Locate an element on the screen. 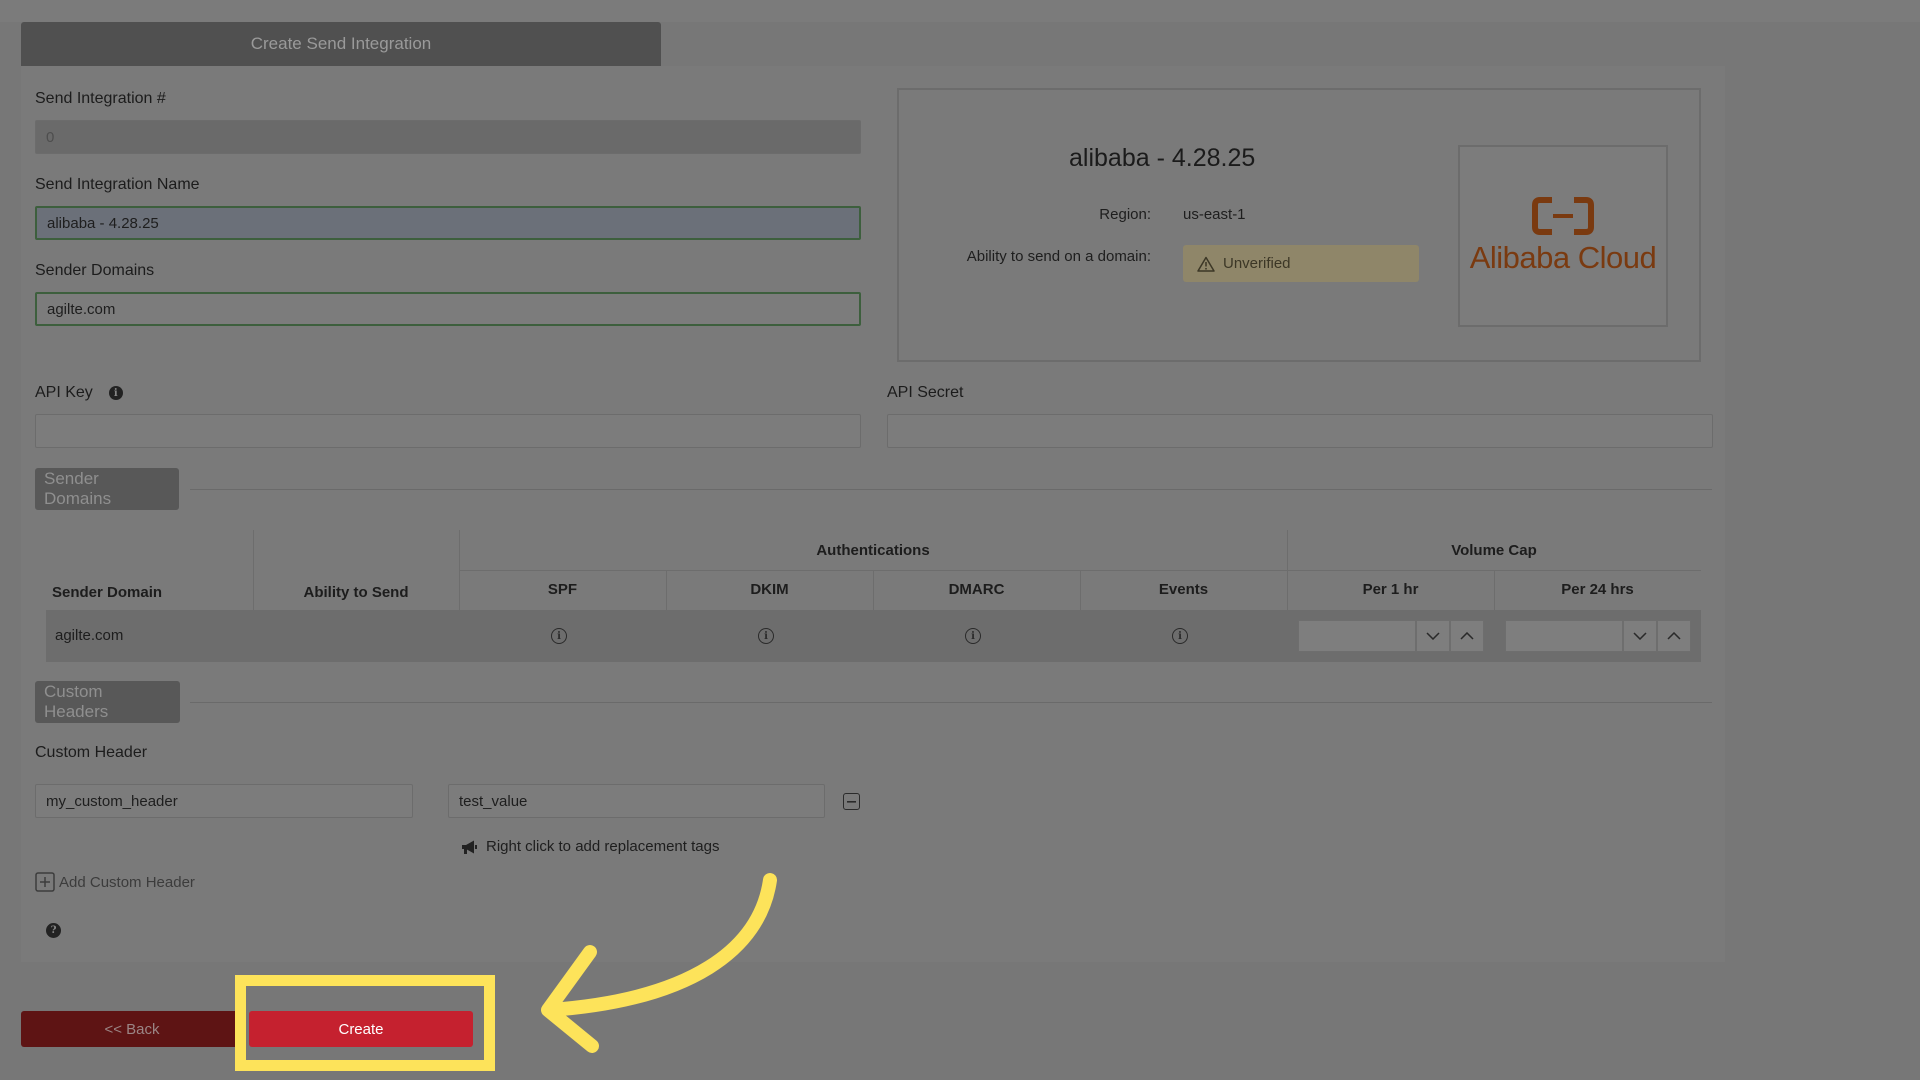 This screenshot has width=1920, height=1080. region-value: us-east-1 is located at coordinates (1214, 214).